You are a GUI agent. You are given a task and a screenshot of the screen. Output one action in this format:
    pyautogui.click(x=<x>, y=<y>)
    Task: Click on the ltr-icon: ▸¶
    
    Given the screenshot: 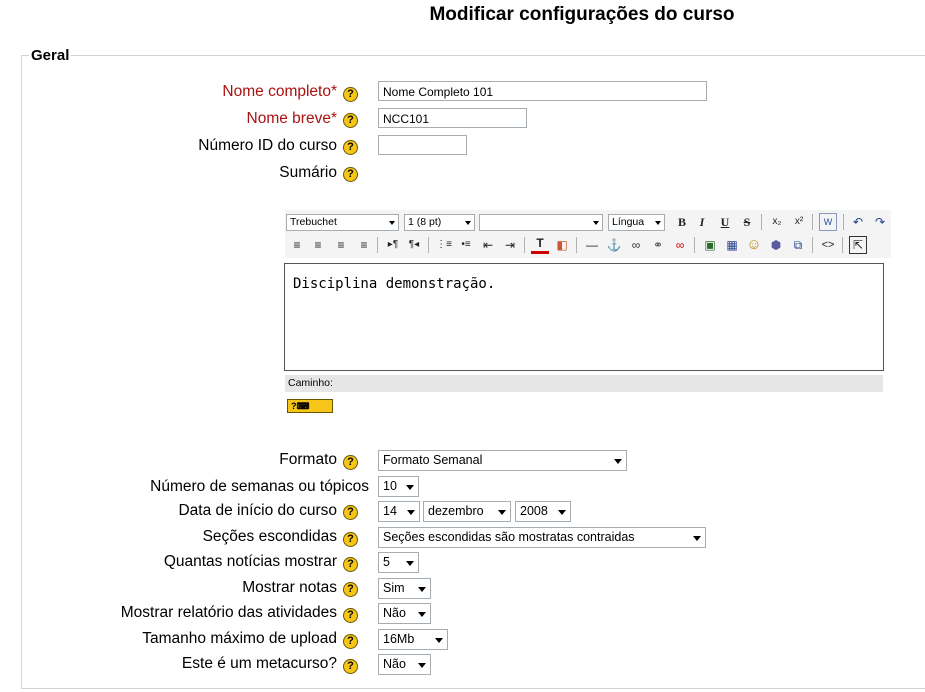 What is the action you would take?
    pyautogui.click(x=393, y=245)
    